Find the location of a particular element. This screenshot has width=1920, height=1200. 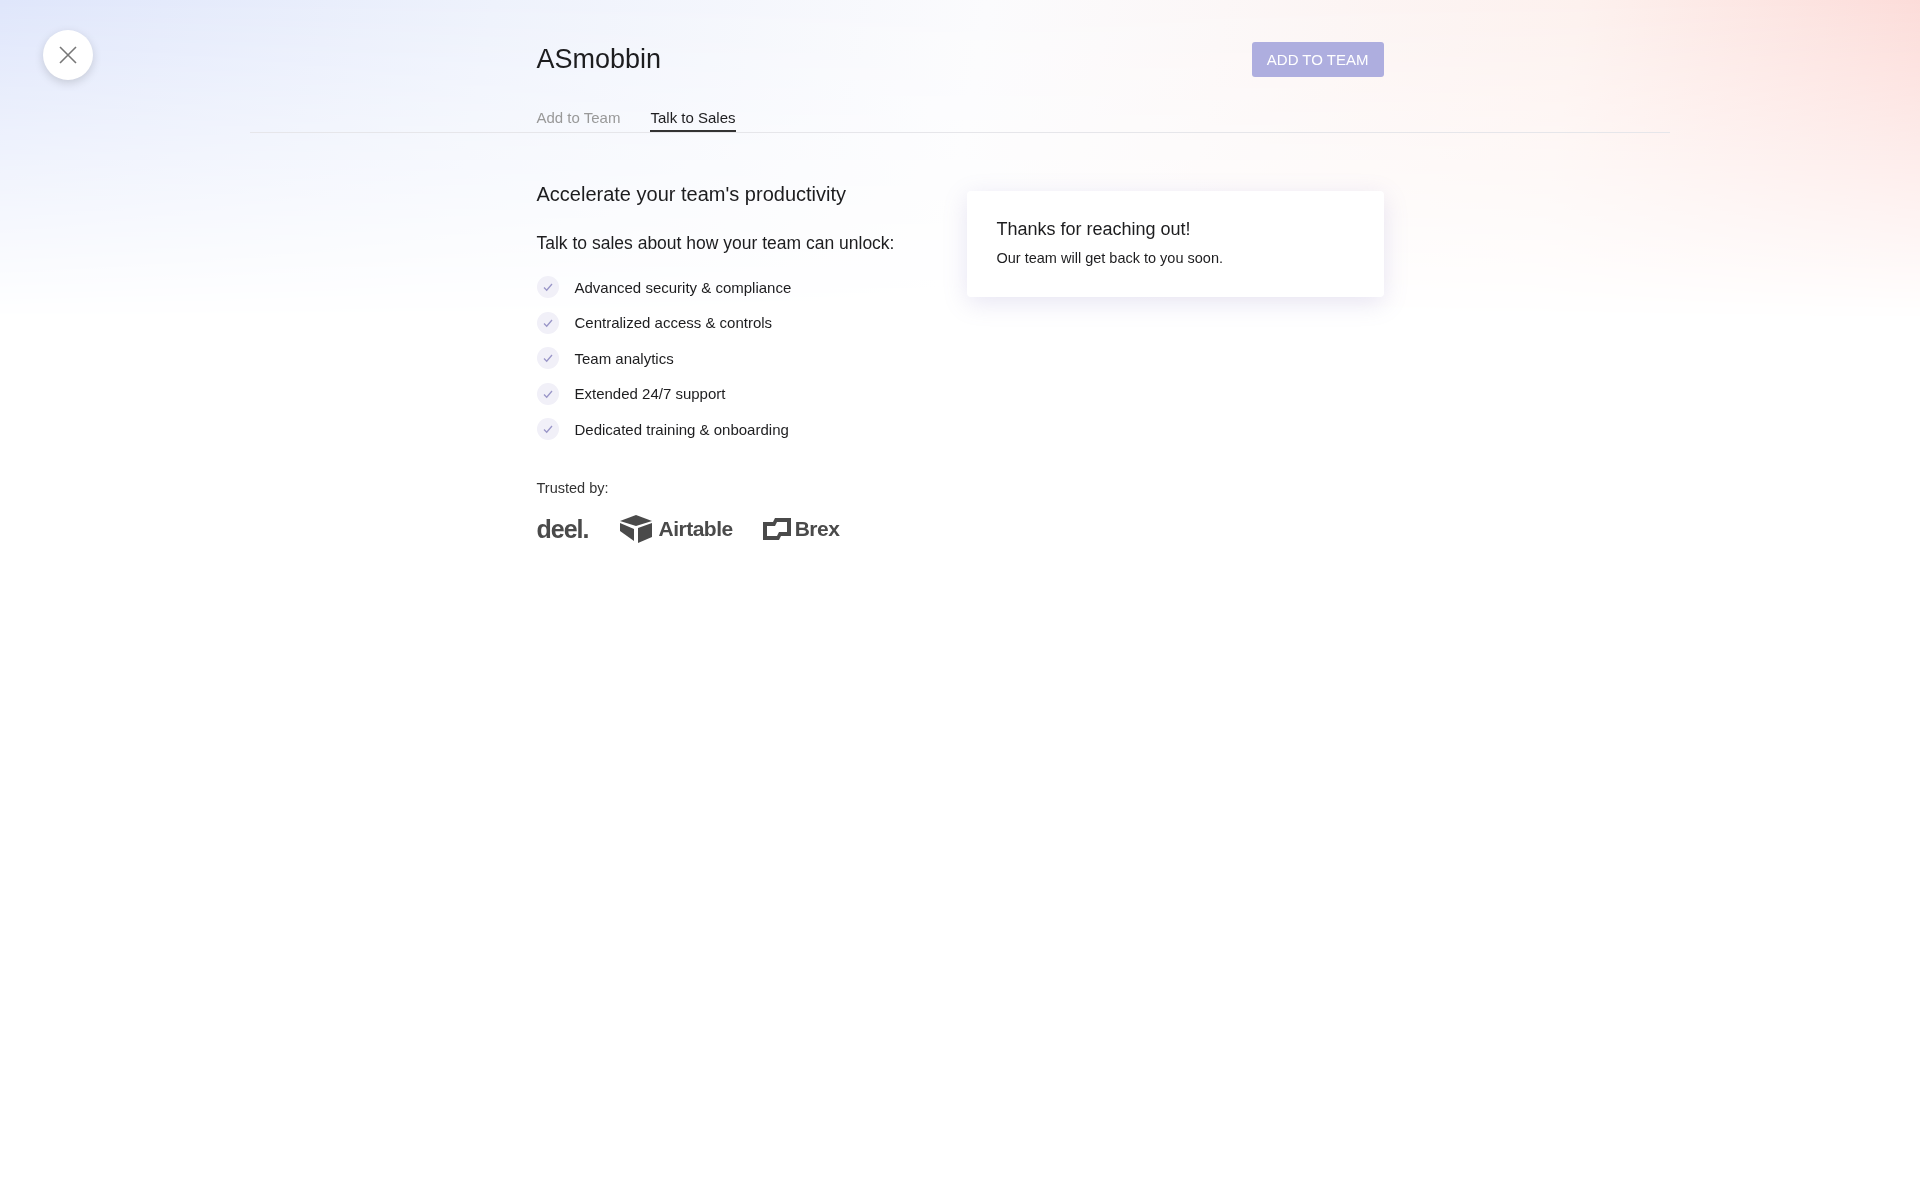

feature-text: Dedicated training & onboarding is located at coordinates (681, 429).